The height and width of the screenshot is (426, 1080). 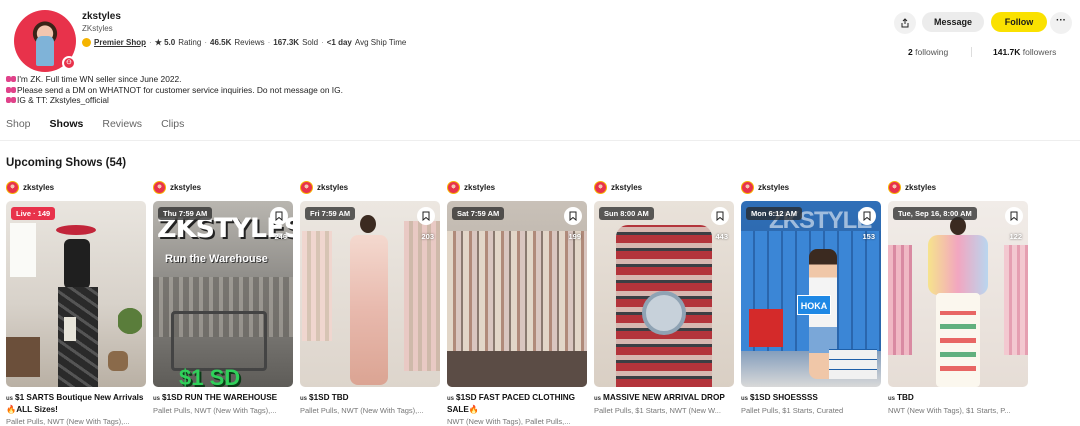 What do you see at coordinates (910, 52) in the screenshot?
I see `following-count: 2` at bounding box center [910, 52].